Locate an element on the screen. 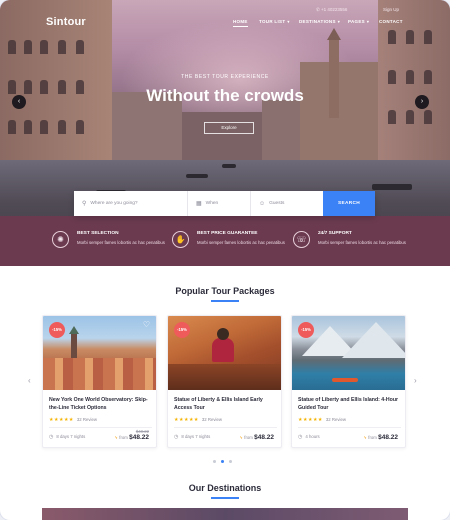 The height and width of the screenshot is (520, 450). when-input: ▦ When is located at coordinates (219, 203).